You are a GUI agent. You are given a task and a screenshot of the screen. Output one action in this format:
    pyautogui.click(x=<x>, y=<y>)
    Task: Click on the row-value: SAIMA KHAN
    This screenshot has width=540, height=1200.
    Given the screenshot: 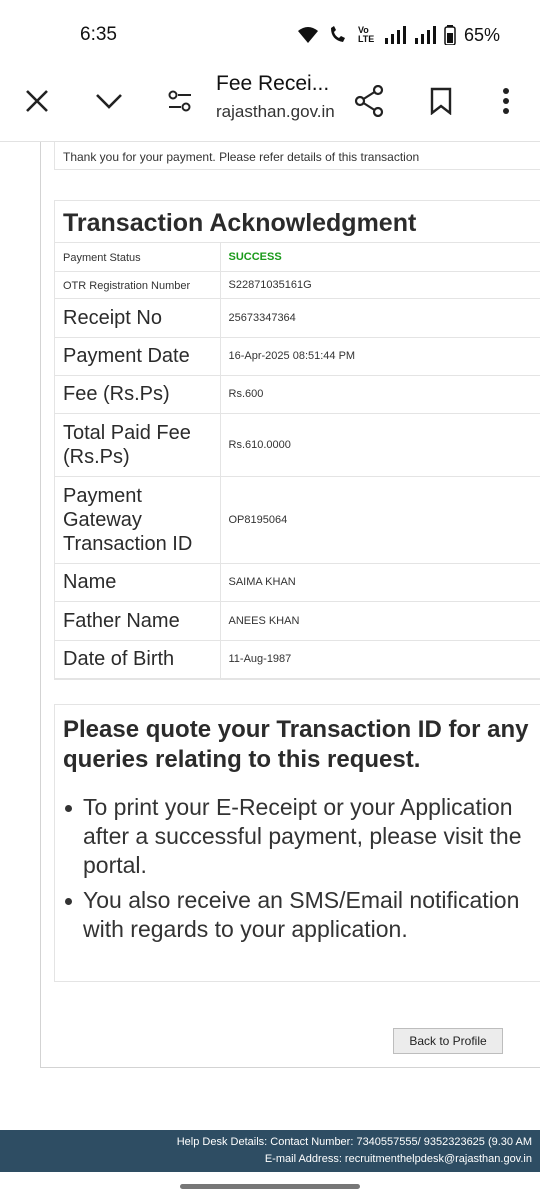 What is the action you would take?
    pyautogui.click(x=262, y=582)
    